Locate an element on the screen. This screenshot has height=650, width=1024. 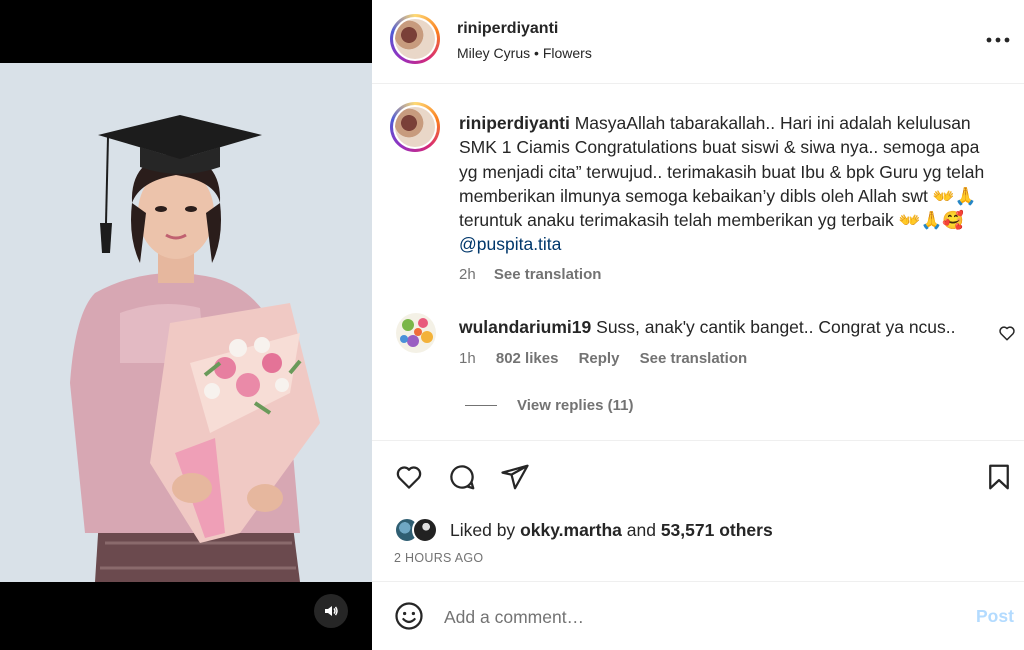
view-replies-label: View replies (11) is located at coordinates (575, 405).